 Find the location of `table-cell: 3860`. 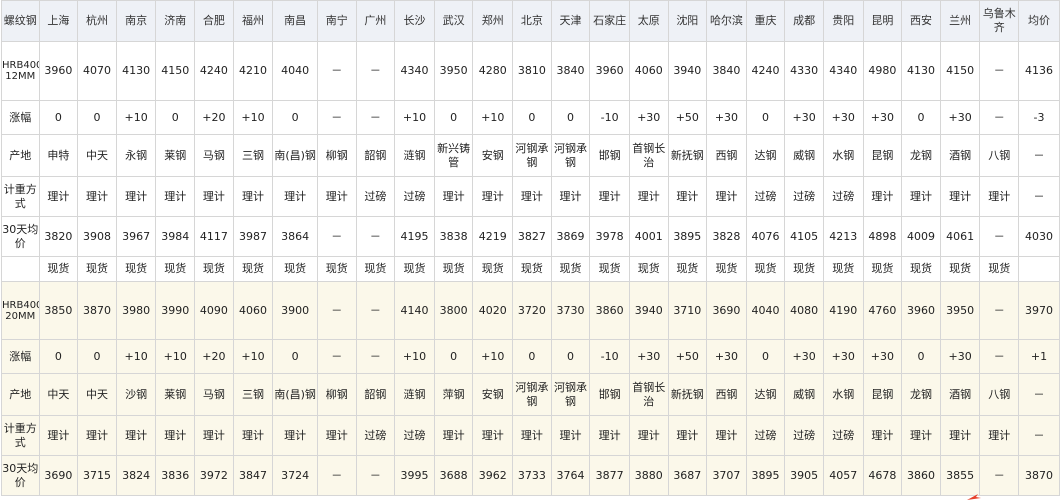

table-cell: 3860 is located at coordinates (609, 310).